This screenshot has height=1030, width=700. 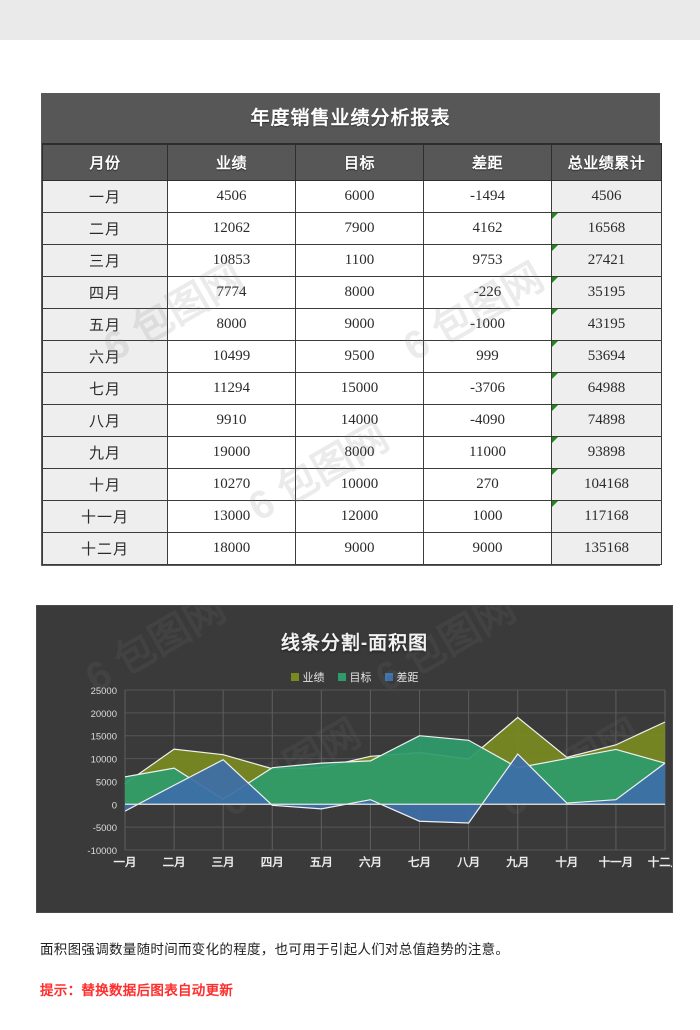 I want to click on cell-gap: 9753, so click(x=487, y=260).